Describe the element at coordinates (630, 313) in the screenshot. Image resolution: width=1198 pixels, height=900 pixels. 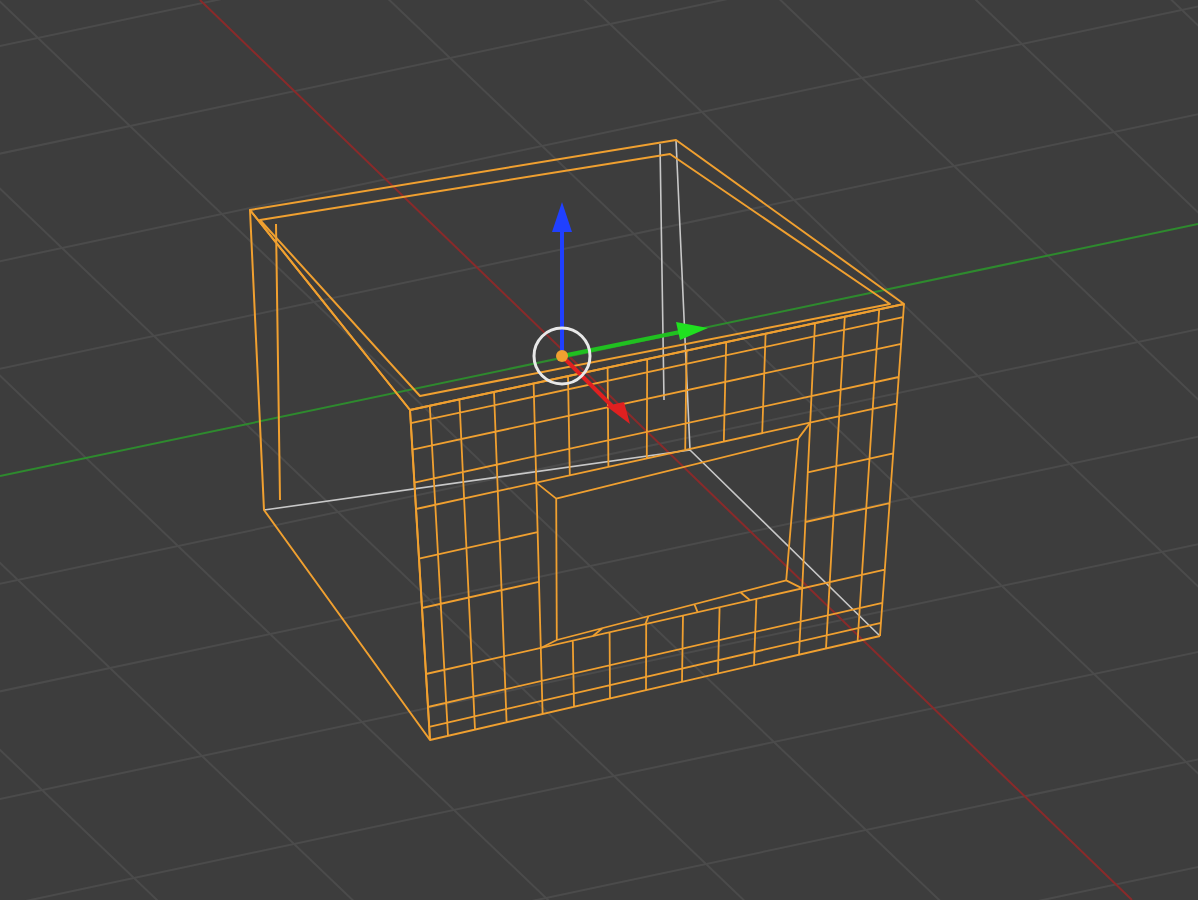
I see `transform-gizmo-drawing` at that location.